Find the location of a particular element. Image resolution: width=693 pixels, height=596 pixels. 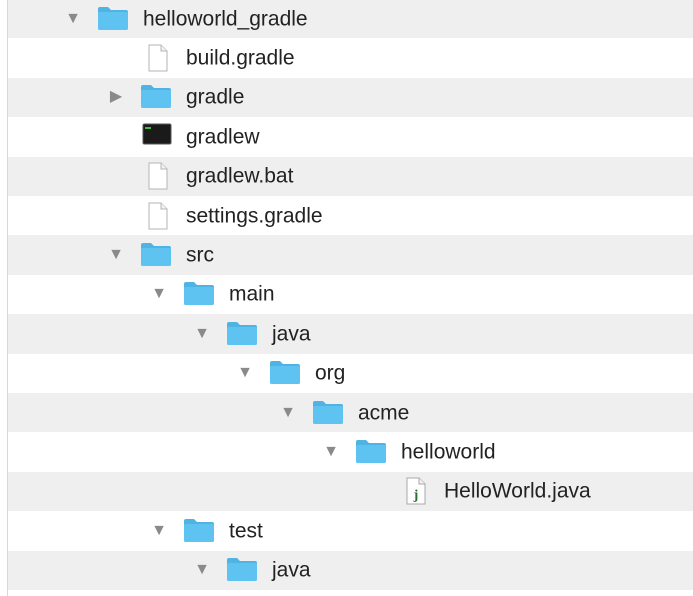

tree-row: gradlew is located at coordinates (350, 136).